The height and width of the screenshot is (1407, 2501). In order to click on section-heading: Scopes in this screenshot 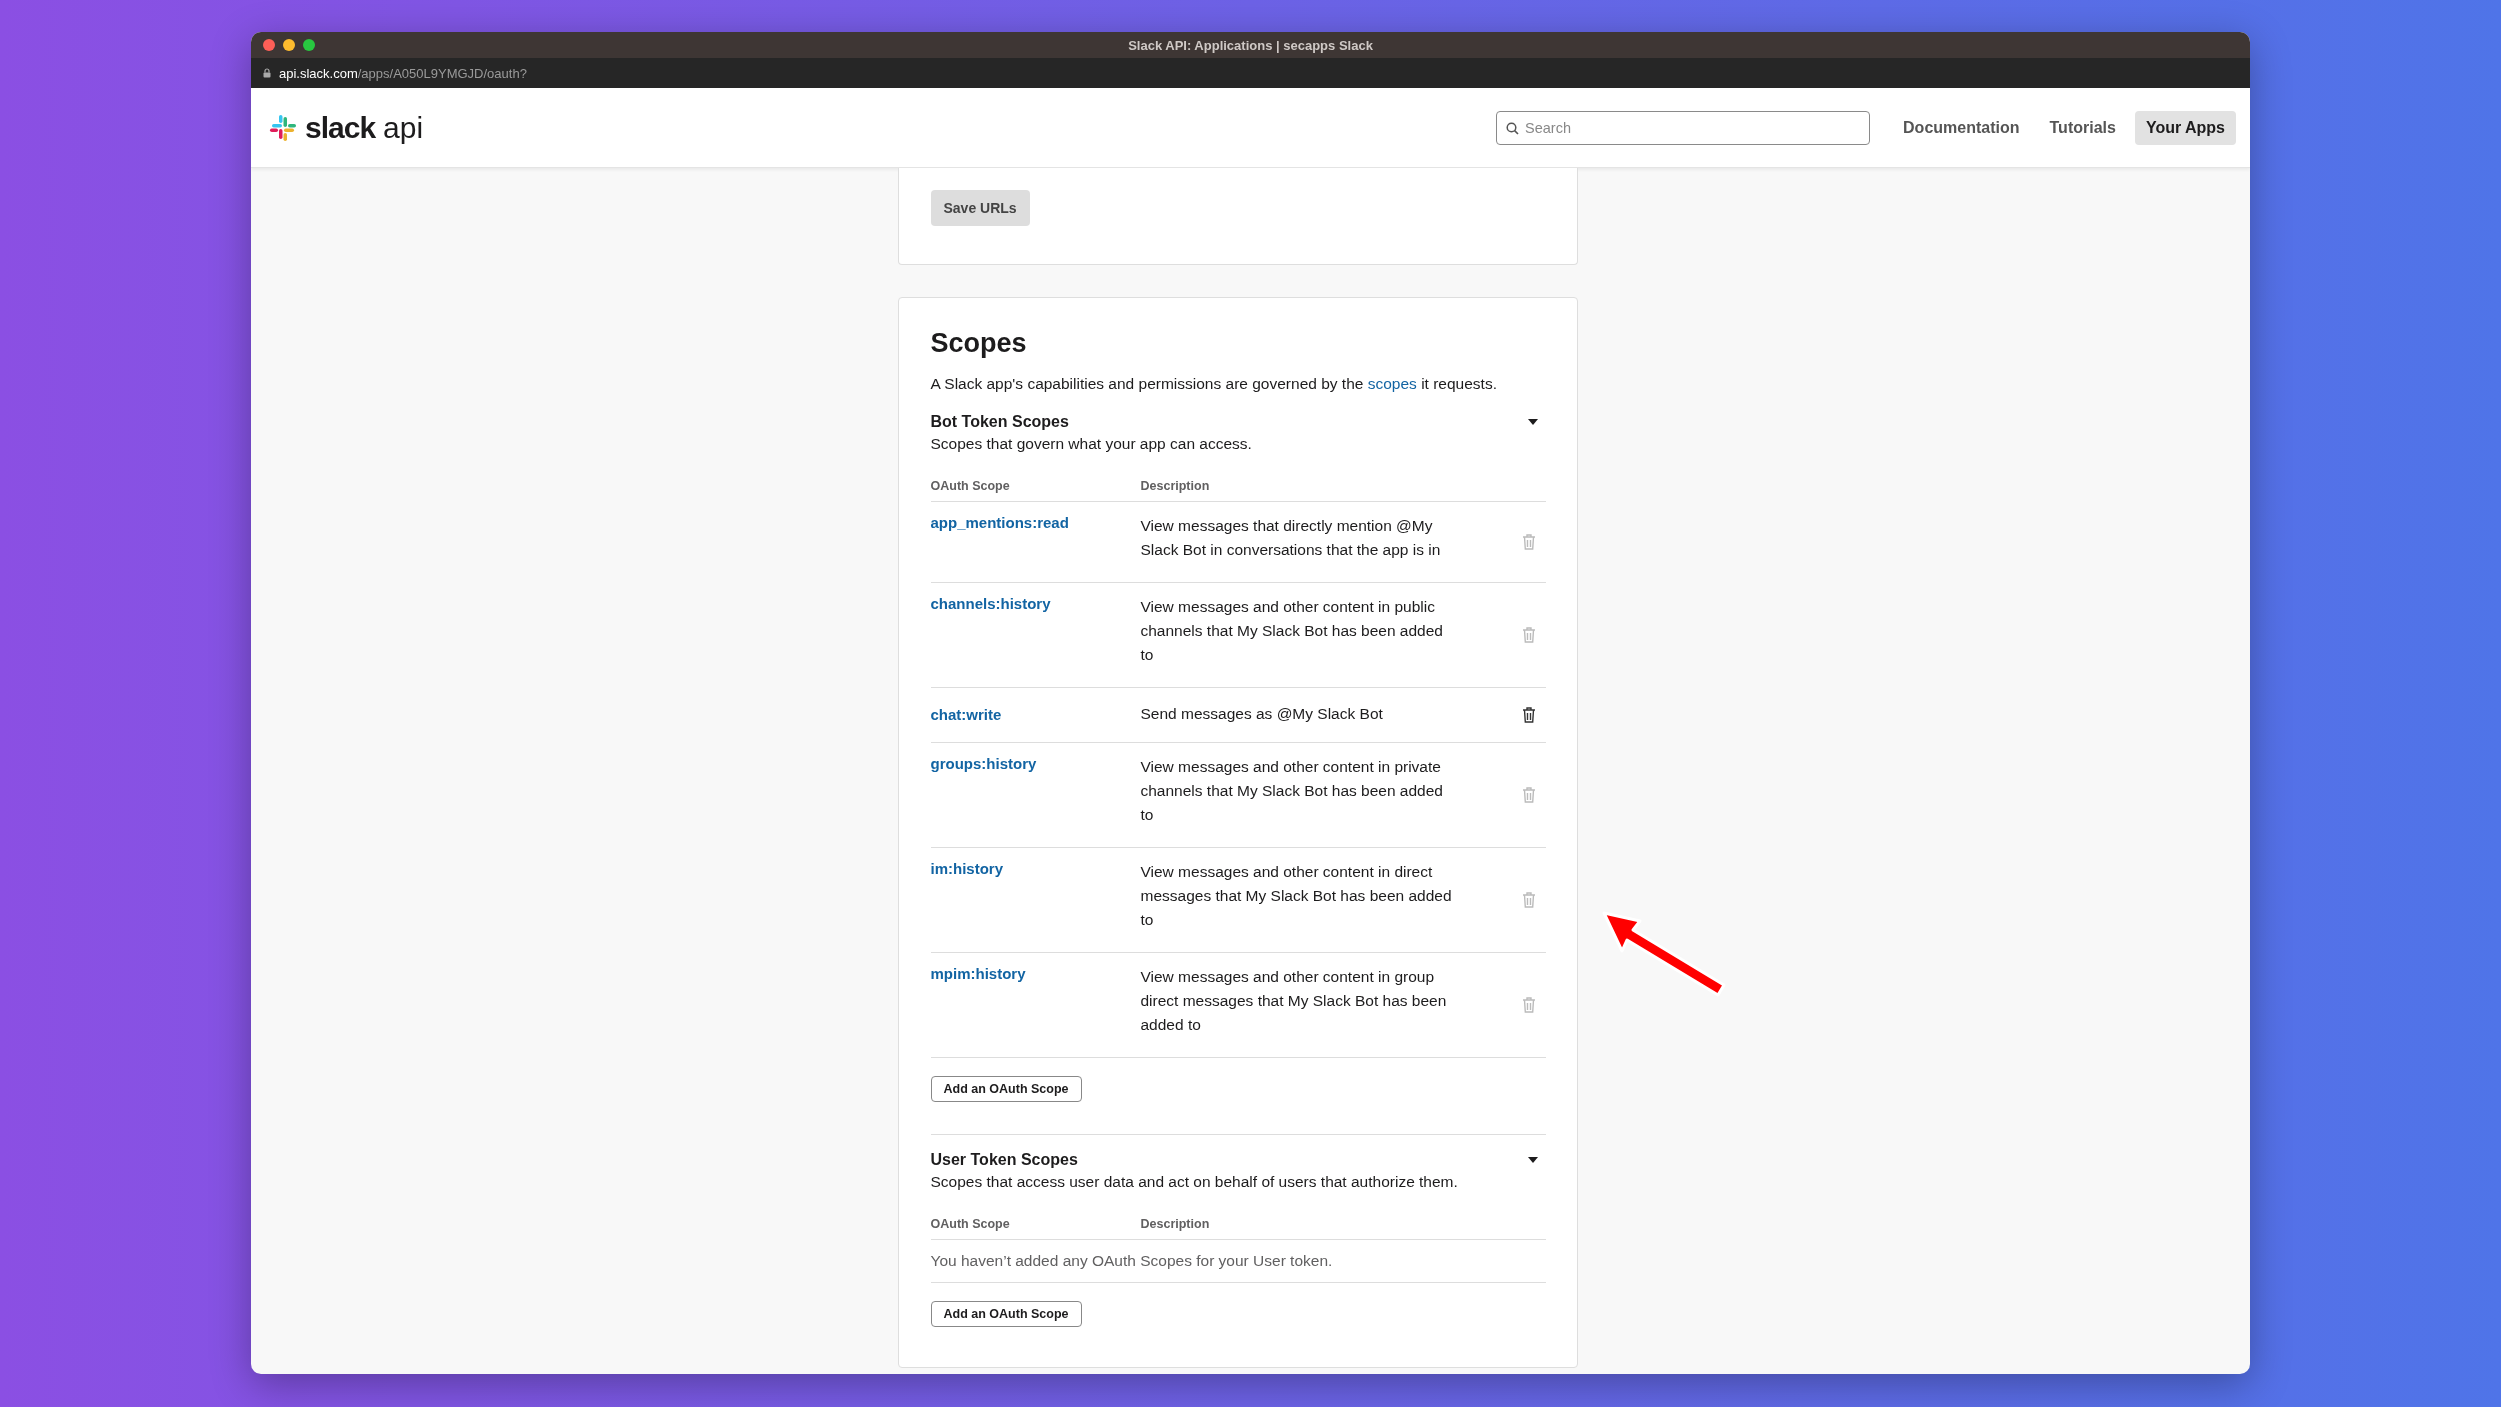, I will do `click(979, 343)`.